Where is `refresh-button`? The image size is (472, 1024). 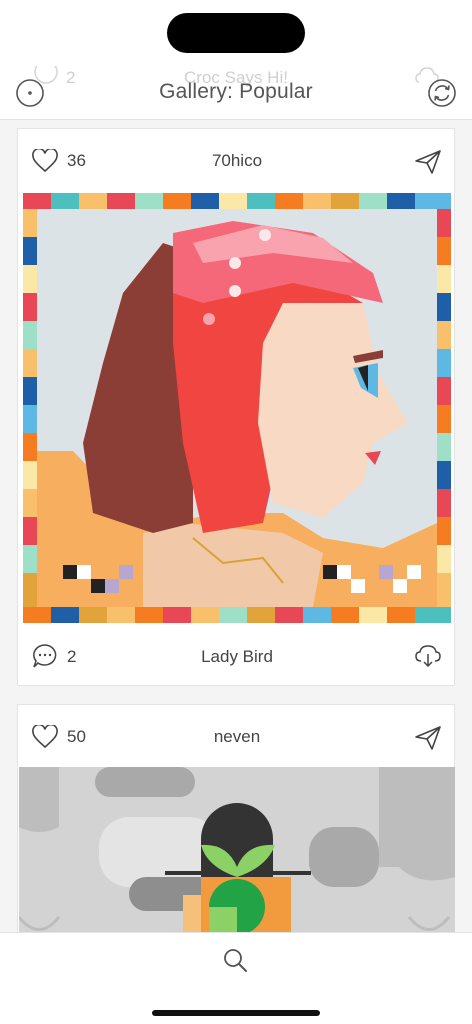 refresh-button is located at coordinates (442, 93).